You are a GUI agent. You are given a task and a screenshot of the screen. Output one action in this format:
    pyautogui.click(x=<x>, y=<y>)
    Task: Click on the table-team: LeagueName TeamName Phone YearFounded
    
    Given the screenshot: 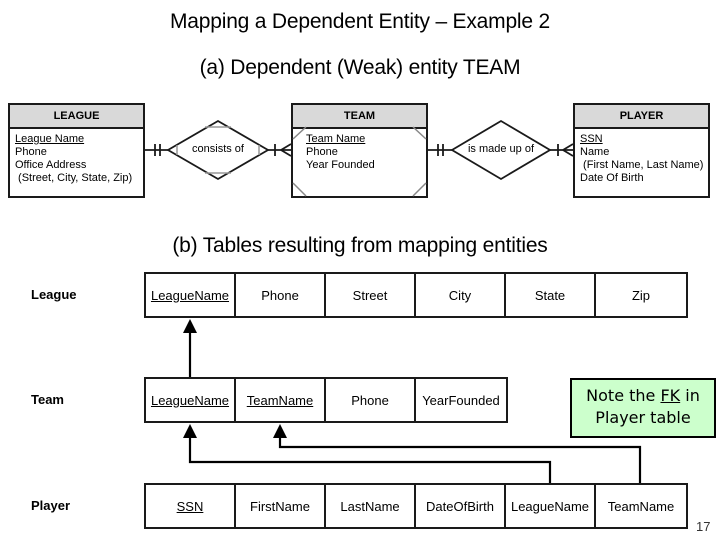 What is the action you would take?
    pyautogui.click(x=326, y=400)
    